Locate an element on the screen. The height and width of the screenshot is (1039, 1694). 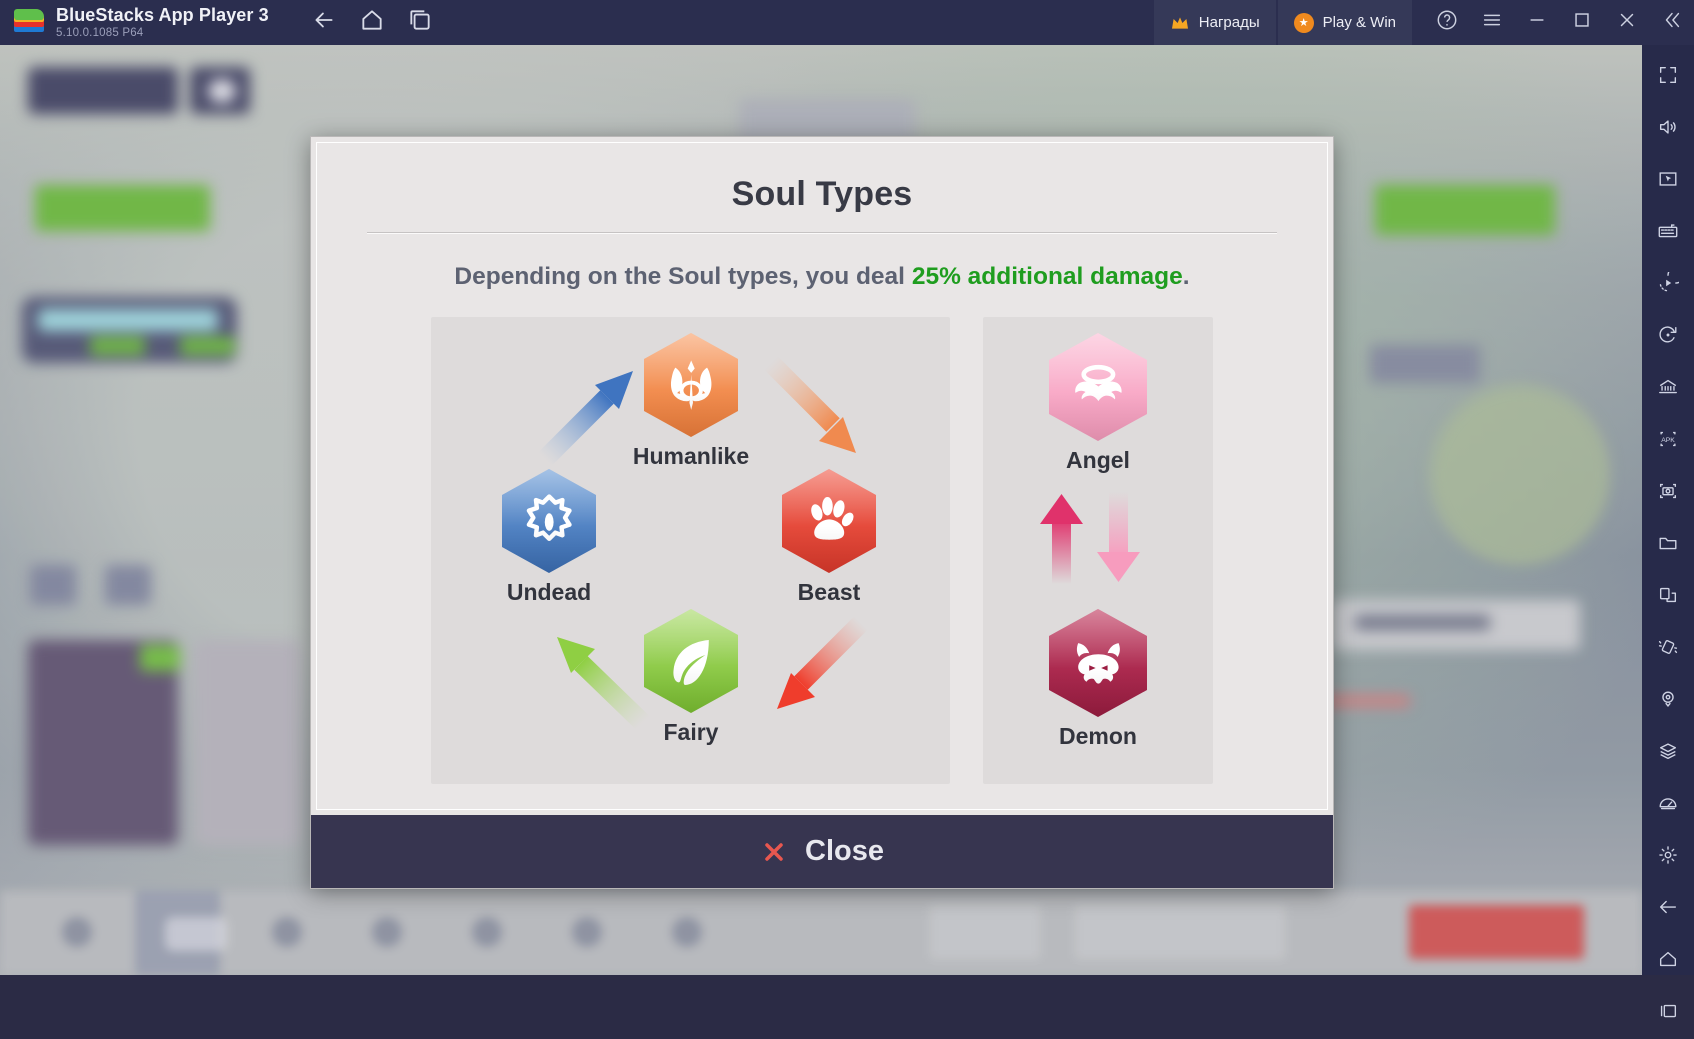
subtitle-text-before: Depending on the Soul types, you deal is located at coordinates (683, 276).